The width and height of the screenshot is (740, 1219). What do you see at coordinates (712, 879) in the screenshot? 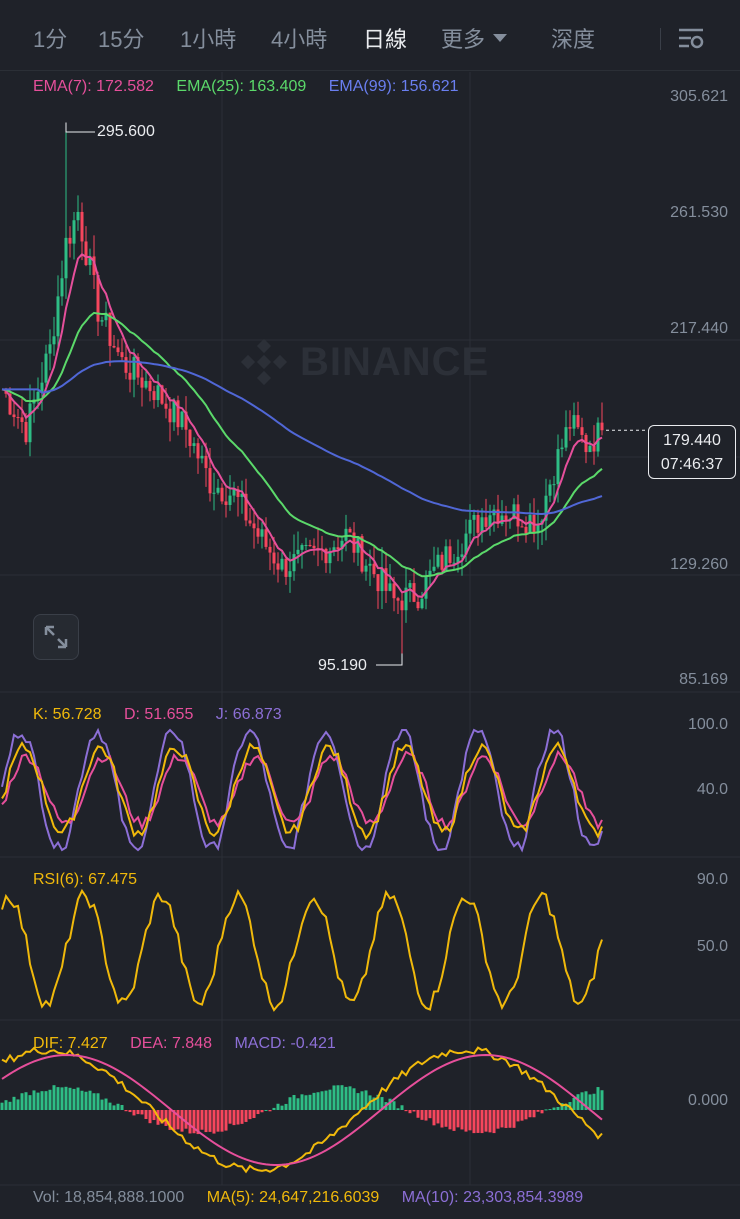
I see `rsi-axis-label: 90.0` at bounding box center [712, 879].